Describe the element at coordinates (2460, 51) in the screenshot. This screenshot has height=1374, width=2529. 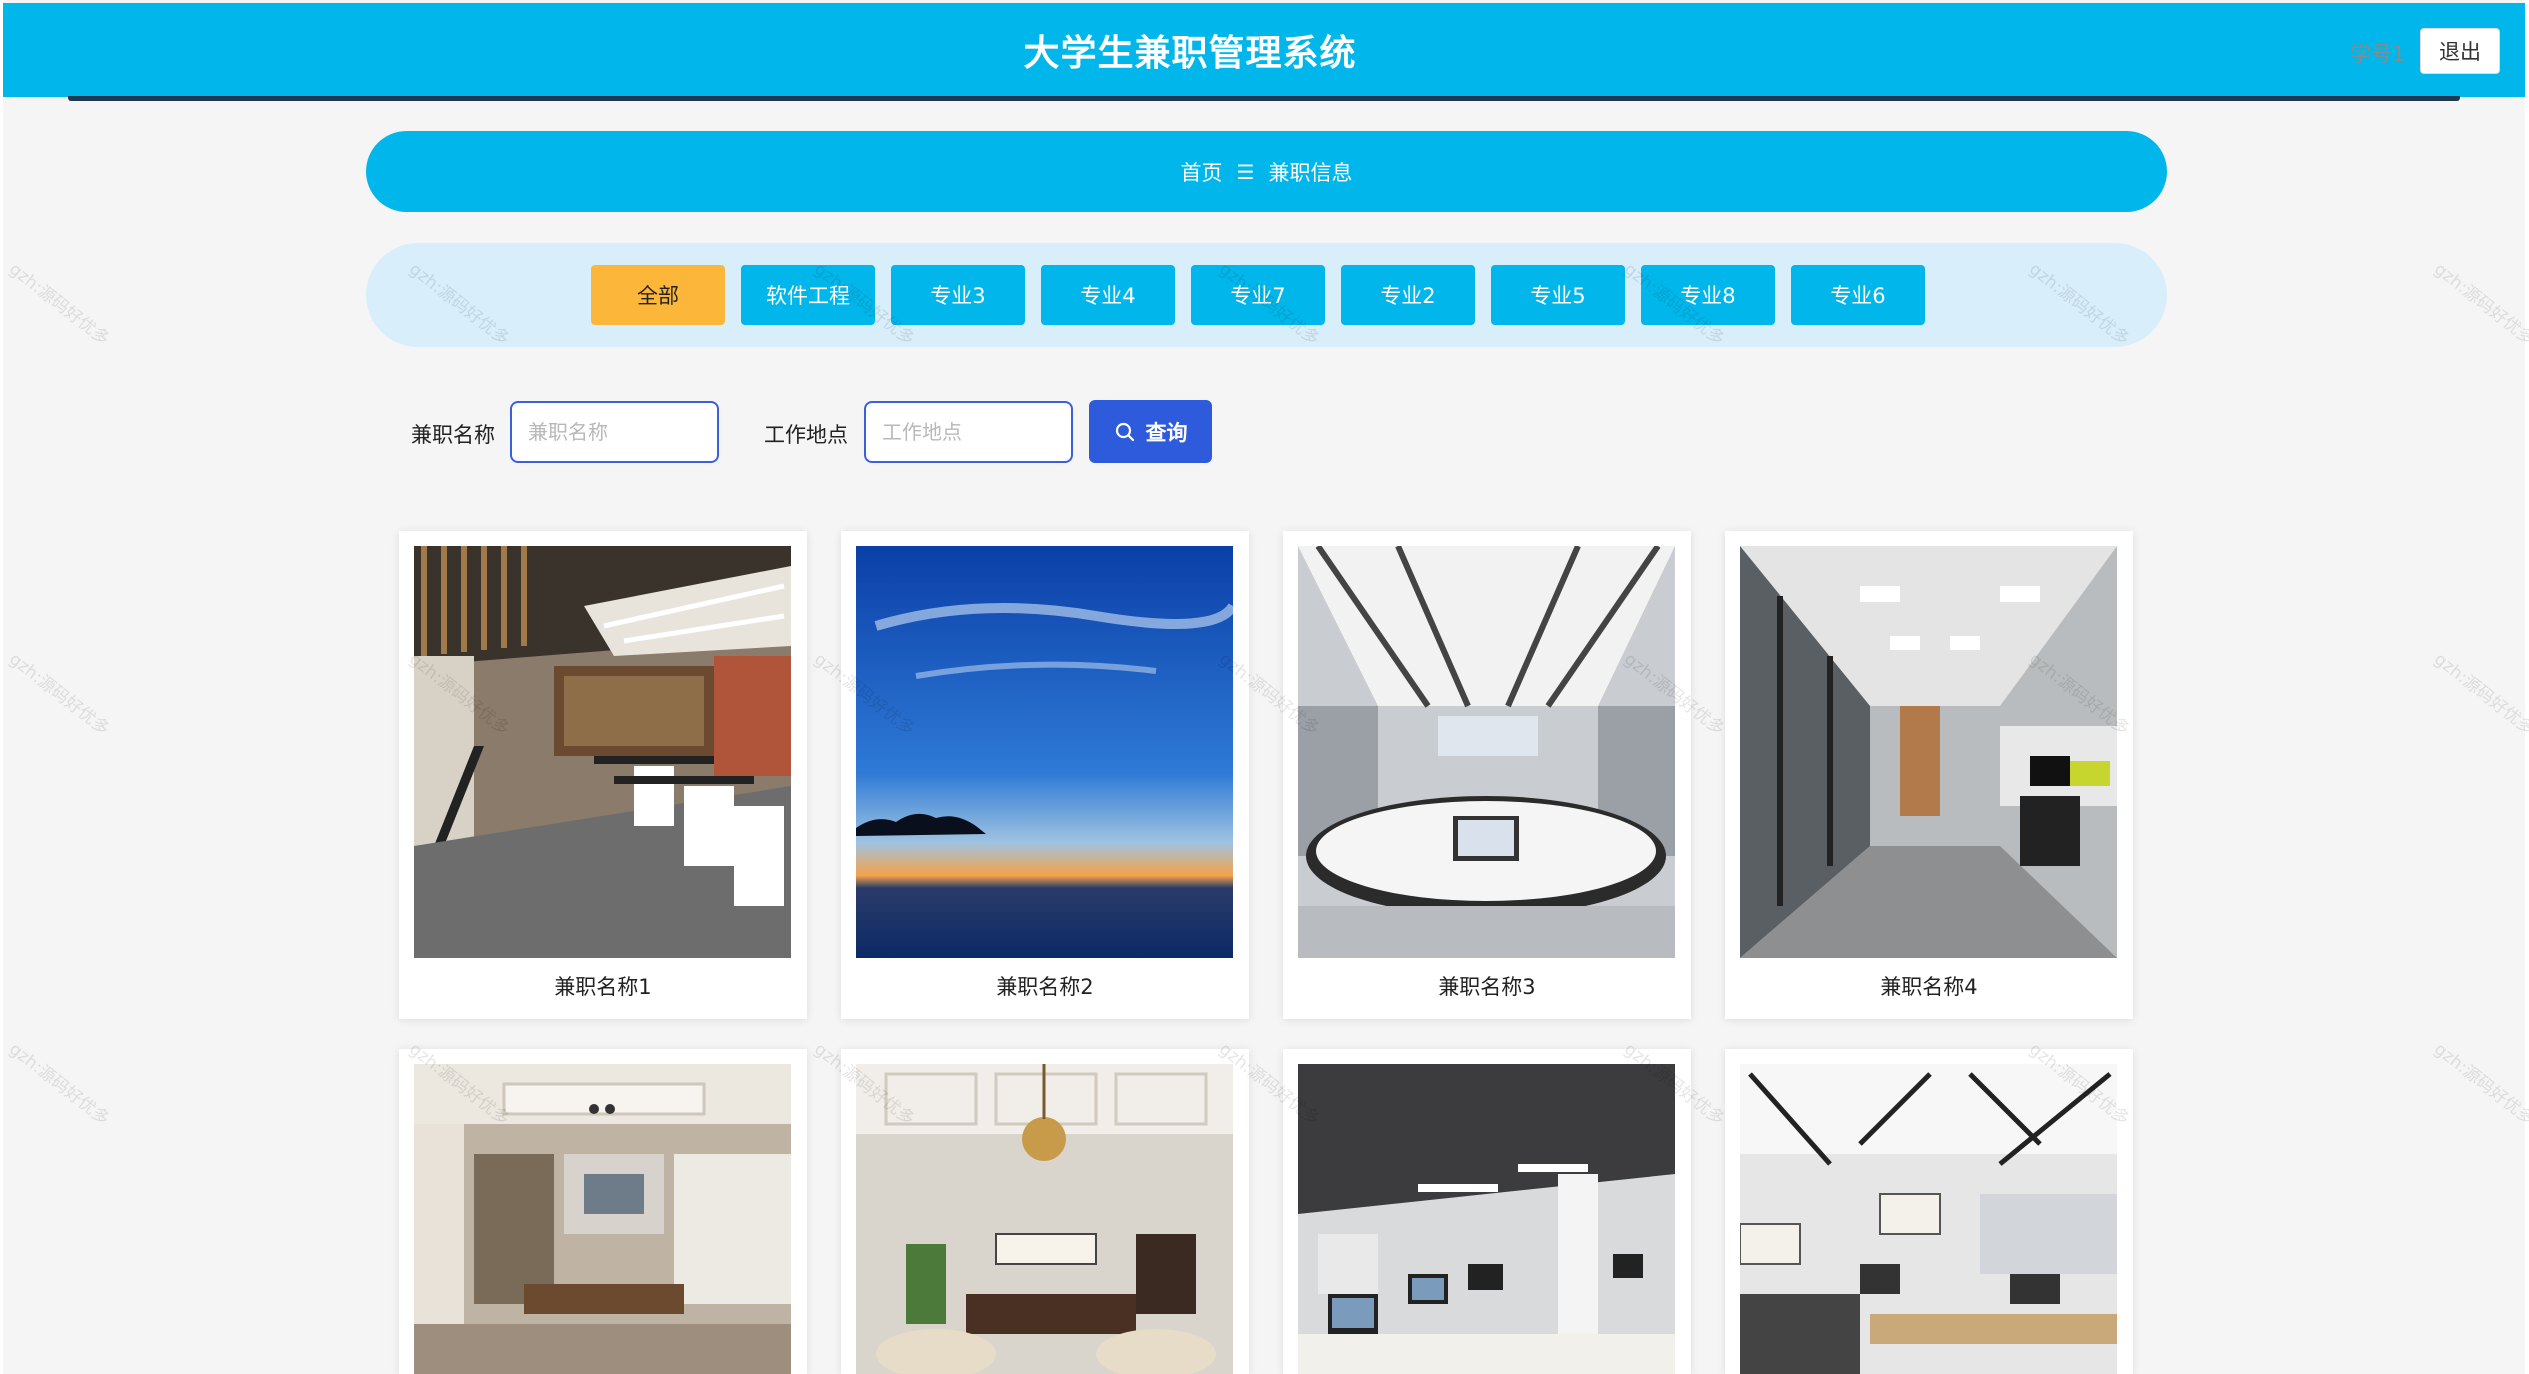
I see `logout-button: 退出` at that location.